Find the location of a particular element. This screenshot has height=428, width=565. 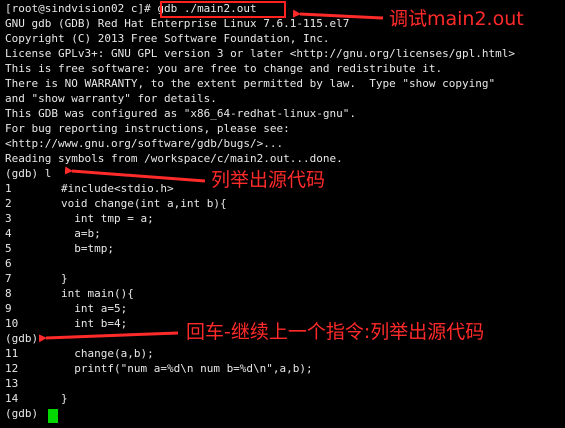

arrow-to-command is located at coordinates (338, 14).